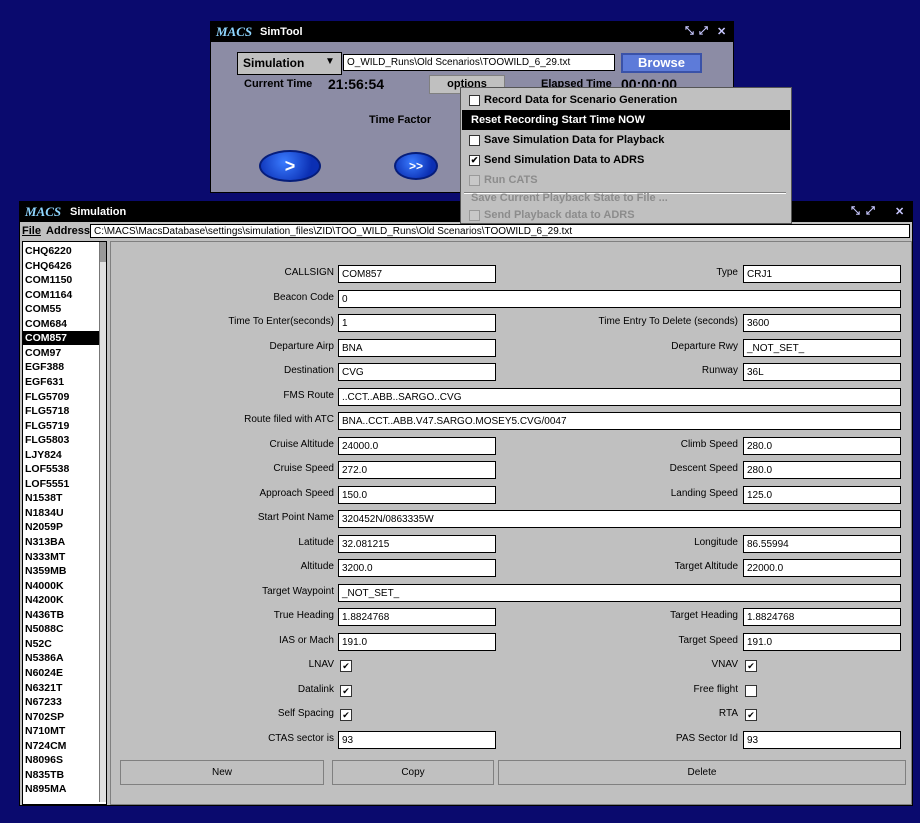  What do you see at coordinates (61, 338) in the screenshot?
I see `list-item: COM857` at bounding box center [61, 338].